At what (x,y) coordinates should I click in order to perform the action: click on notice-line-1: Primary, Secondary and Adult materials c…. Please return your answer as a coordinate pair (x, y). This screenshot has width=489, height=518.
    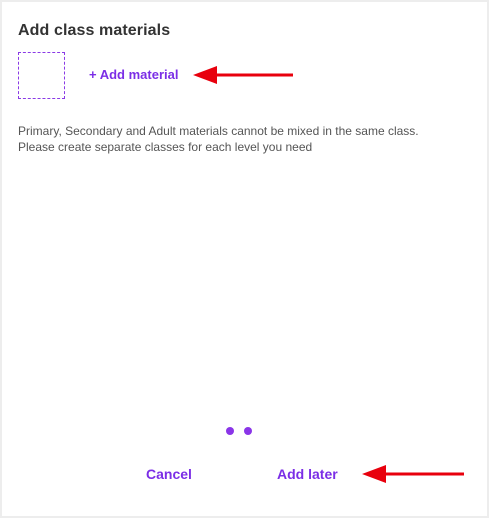
    Looking at the image, I should click on (218, 131).